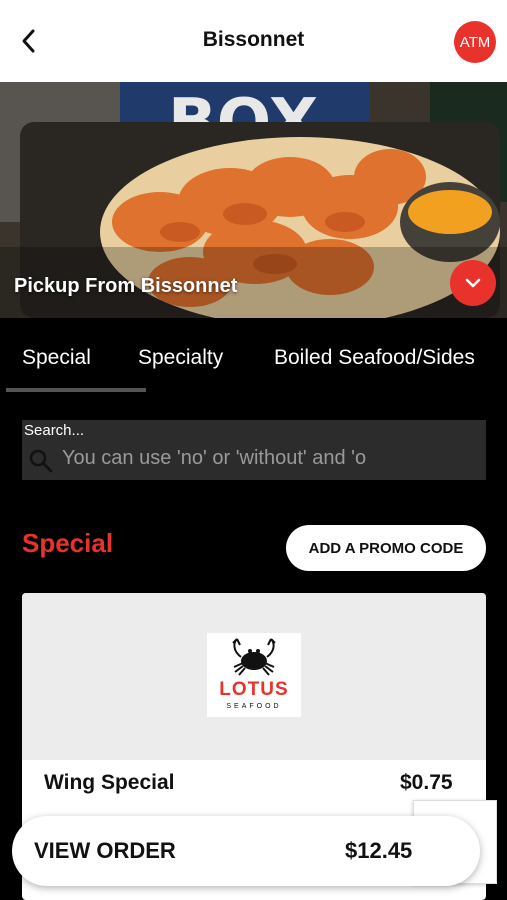 The width and height of the screenshot is (507, 900). What do you see at coordinates (180, 358) in the screenshot?
I see `tab-specialty: Specialty` at bounding box center [180, 358].